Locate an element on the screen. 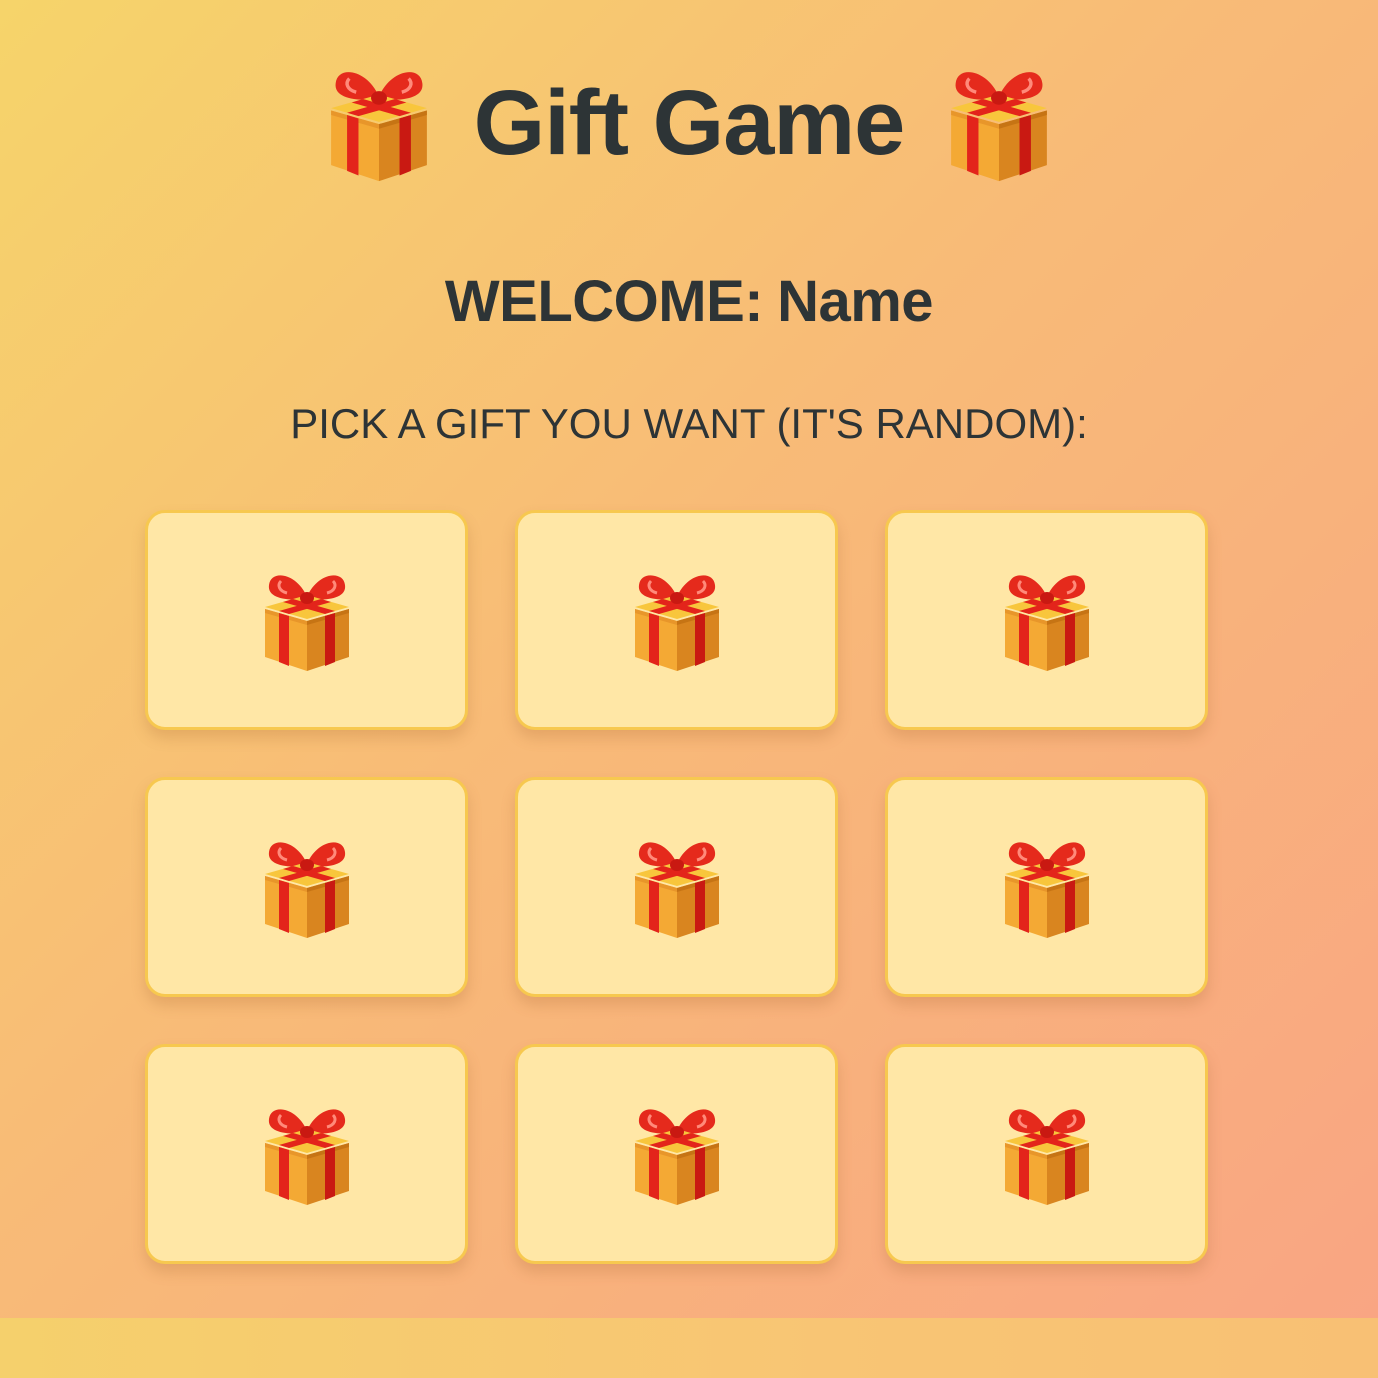 Image resolution: width=1378 pixels, height=1378 pixels. title-text: Gift Game is located at coordinates (689, 122).